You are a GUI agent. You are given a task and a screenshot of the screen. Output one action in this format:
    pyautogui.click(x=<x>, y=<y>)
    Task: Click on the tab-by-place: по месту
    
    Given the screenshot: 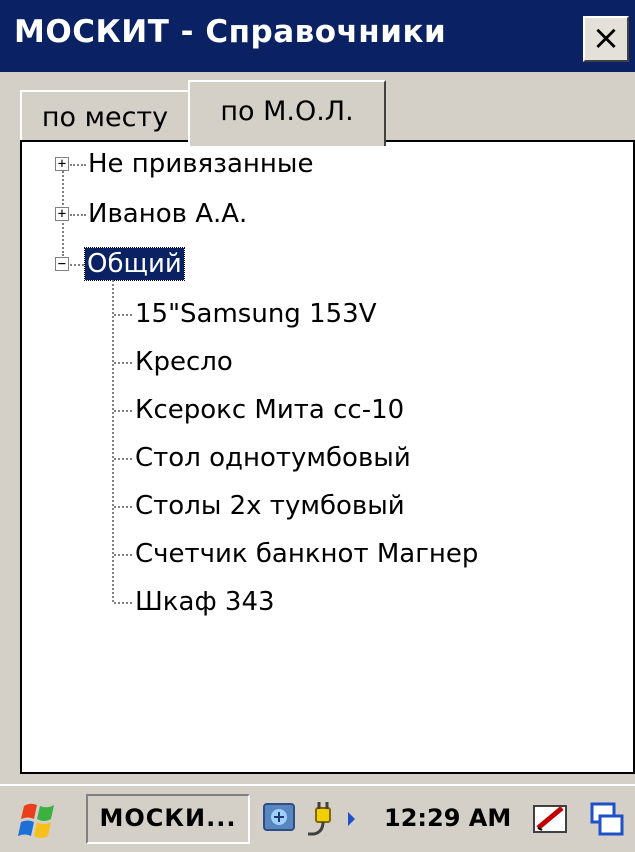 What is the action you would take?
    pyautogui.click(x=105, y=116)
    